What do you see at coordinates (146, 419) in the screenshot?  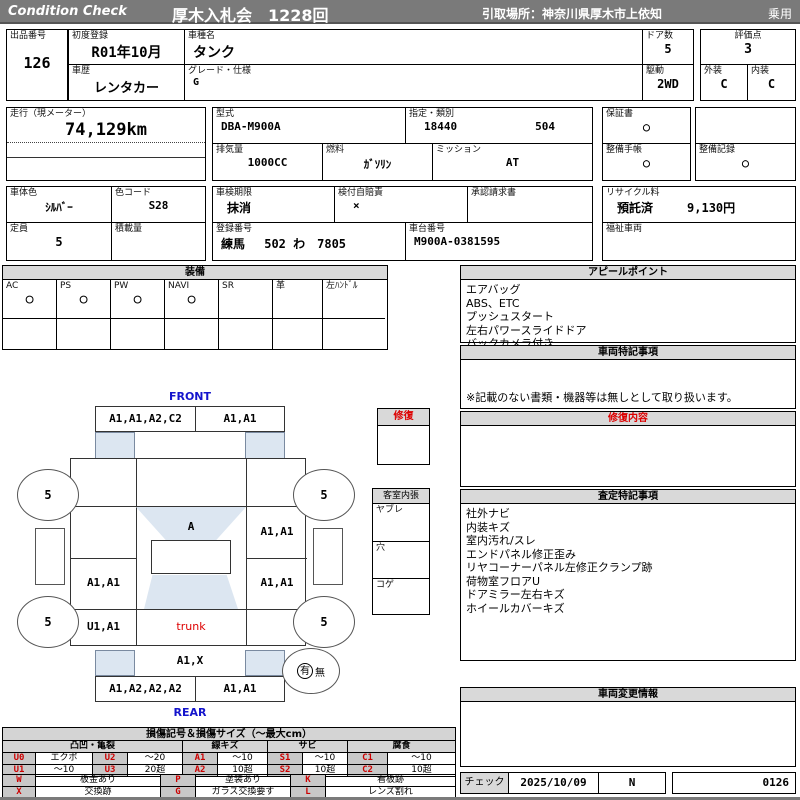 I see `front-bumper-left-codes: A1,A1,A2,C2` at bounding box center [146, 419].